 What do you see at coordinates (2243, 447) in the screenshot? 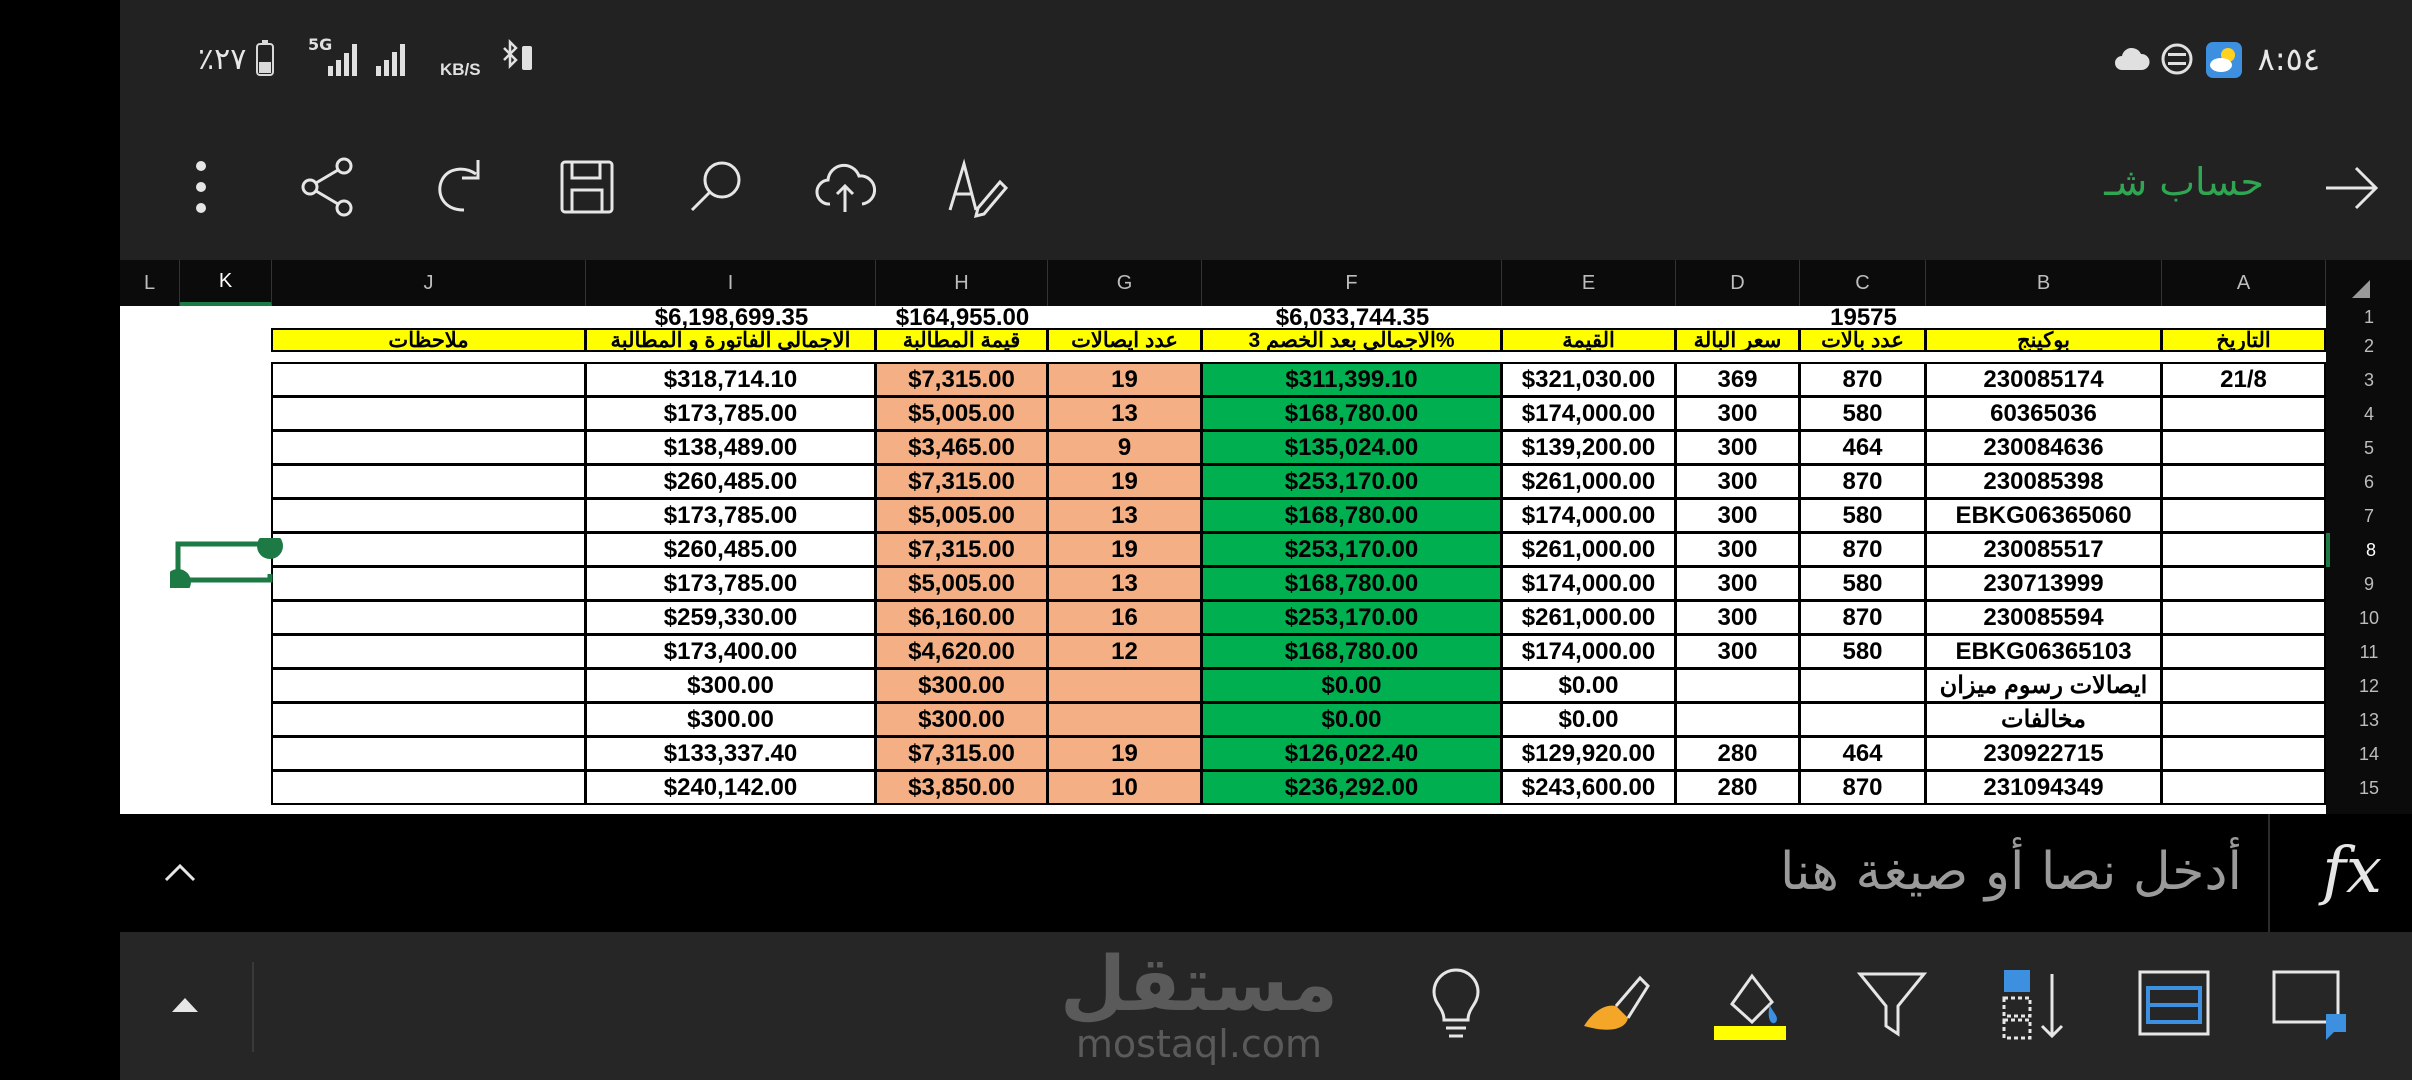
I see `cell-A5` at bounding box center [2243, 447].